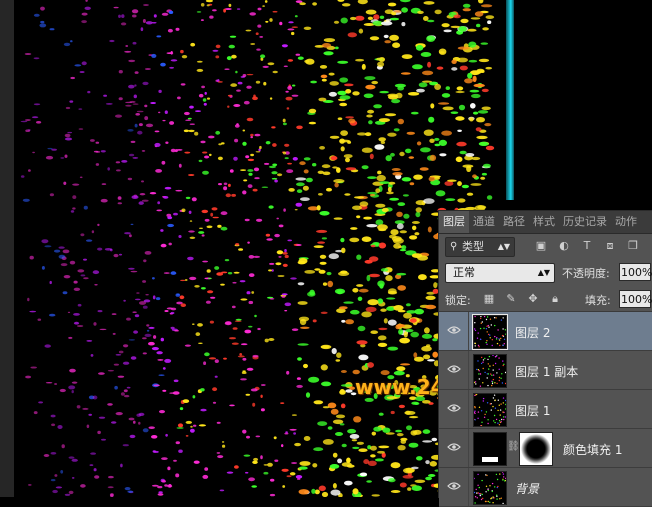 Image resolution: width=652 pixels, height=507 pixels. What do you see at coordinates (633, 246) in the screenshot?
I see `smart-object-filter-icon: ❐` at bounding box center [633, 246].